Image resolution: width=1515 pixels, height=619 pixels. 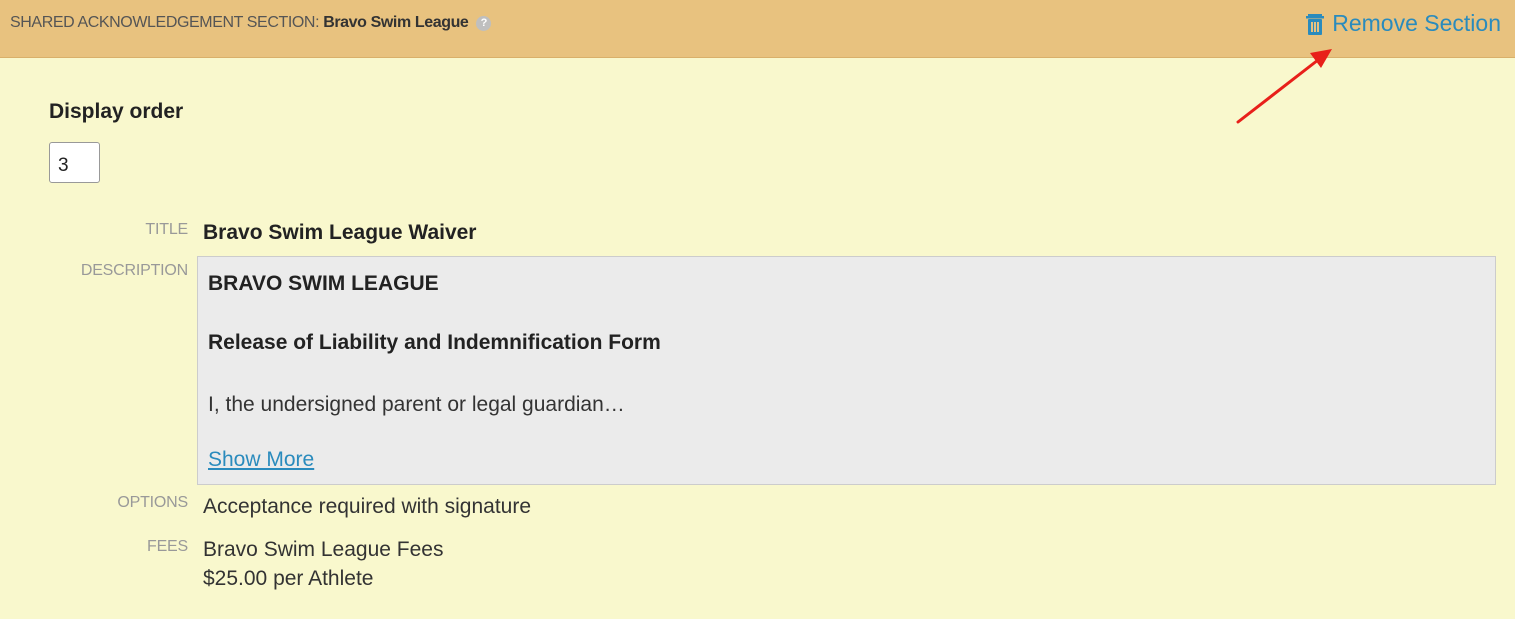 I want to click on trash-icon, so click(x=1315, y=24).